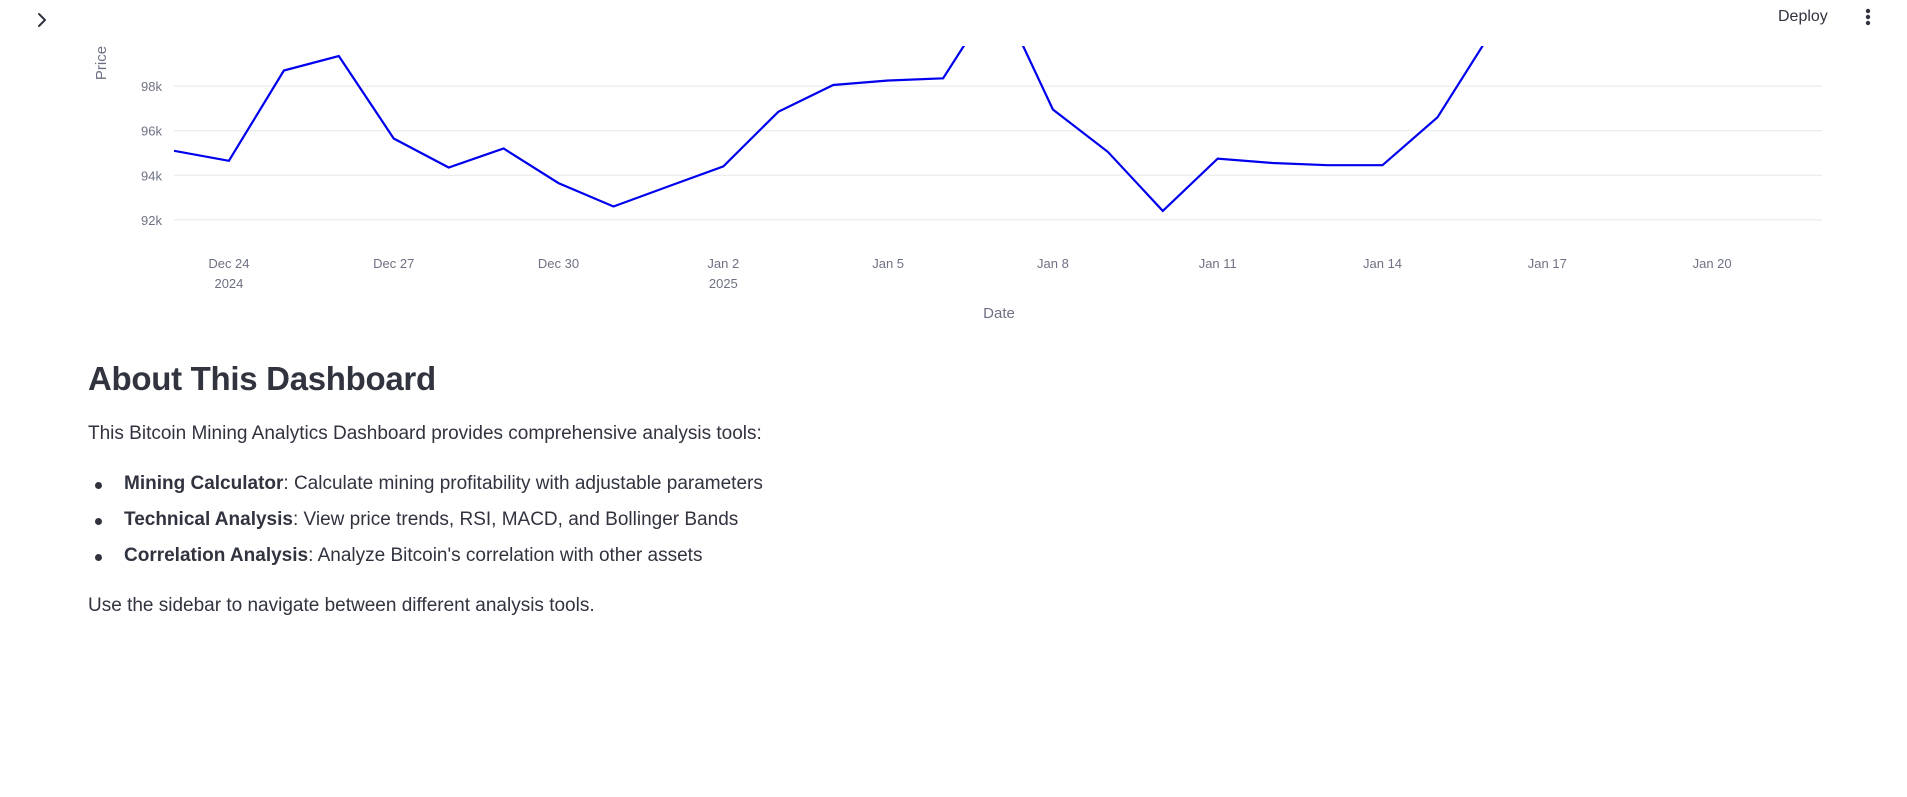  Describe the element at coordinates (1712, 263) in the screenshot. I see `x-tick-label: Jan 20` at that location.